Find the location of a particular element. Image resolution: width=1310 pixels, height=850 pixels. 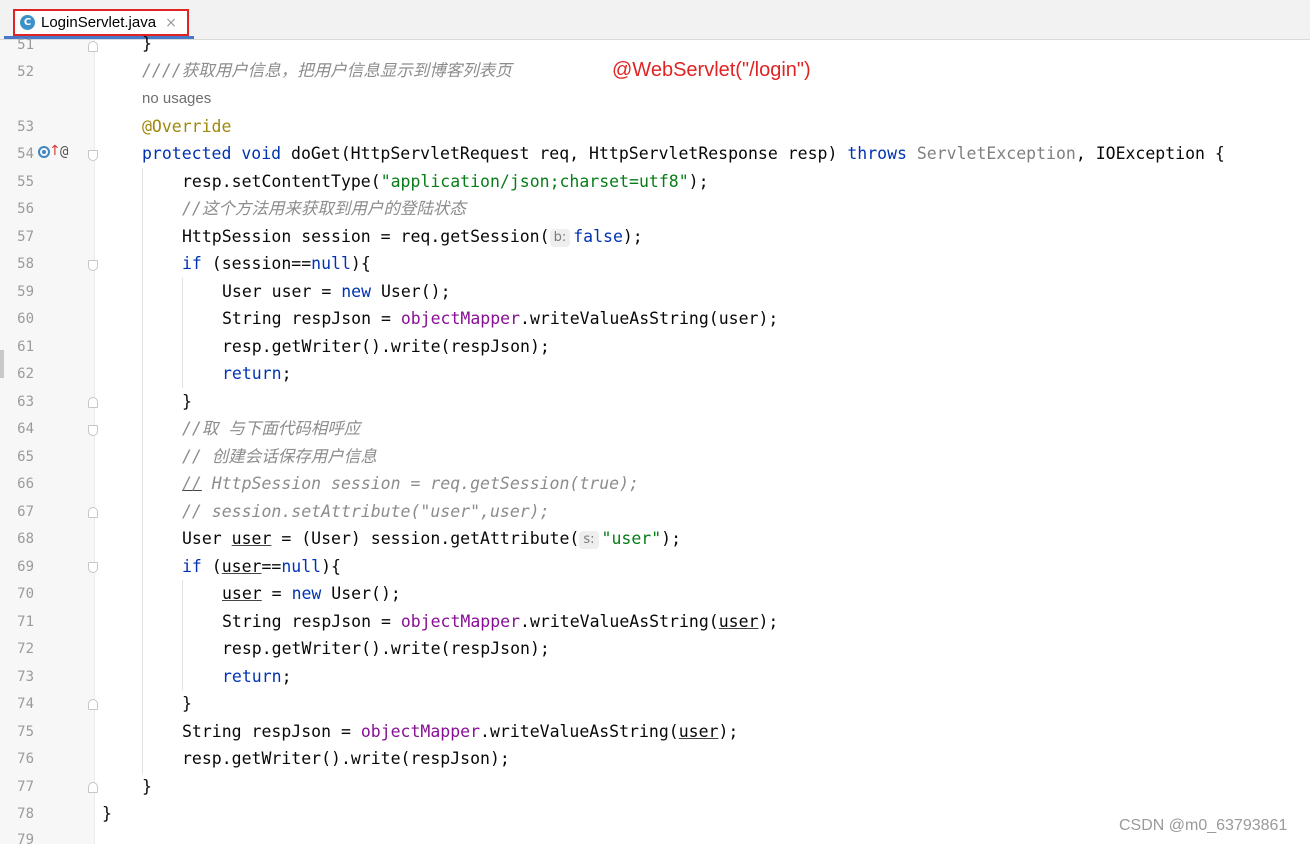

param-hint: b: is located at coordinates (560, 238).